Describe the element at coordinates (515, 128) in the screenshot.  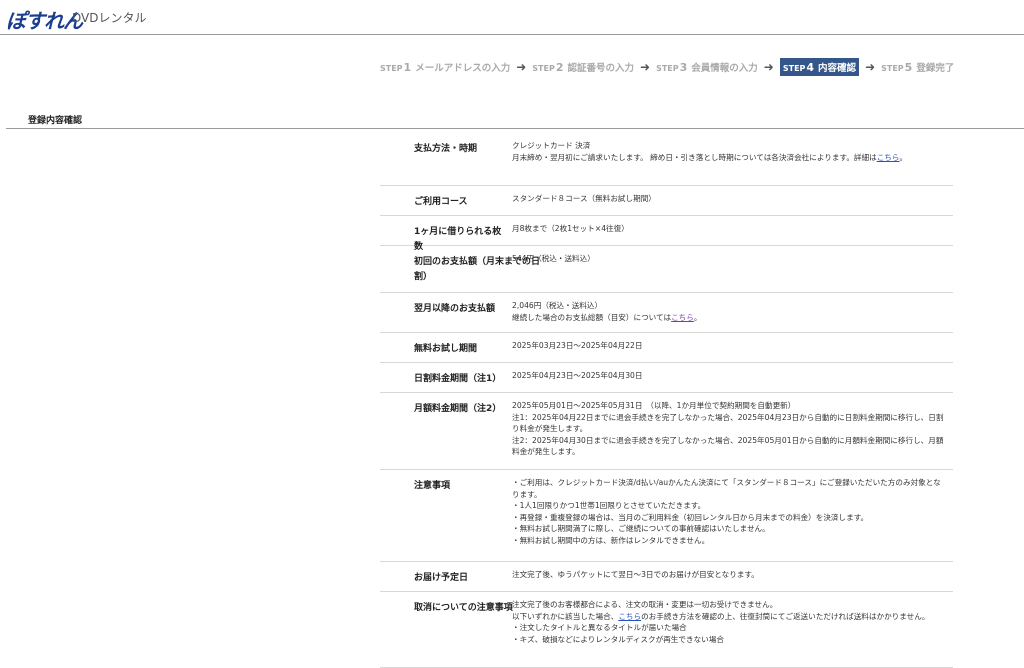
I see `section-divider` at that location.